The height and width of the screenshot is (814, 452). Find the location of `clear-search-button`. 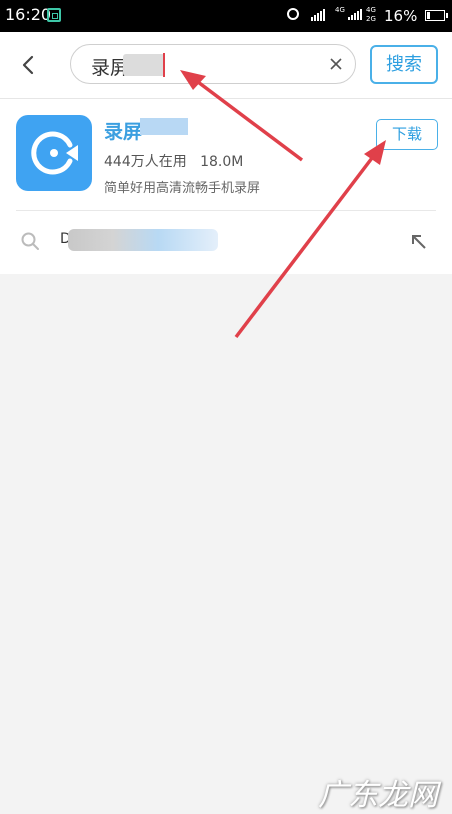

clear-search-button is located at coordinates (336, 64).